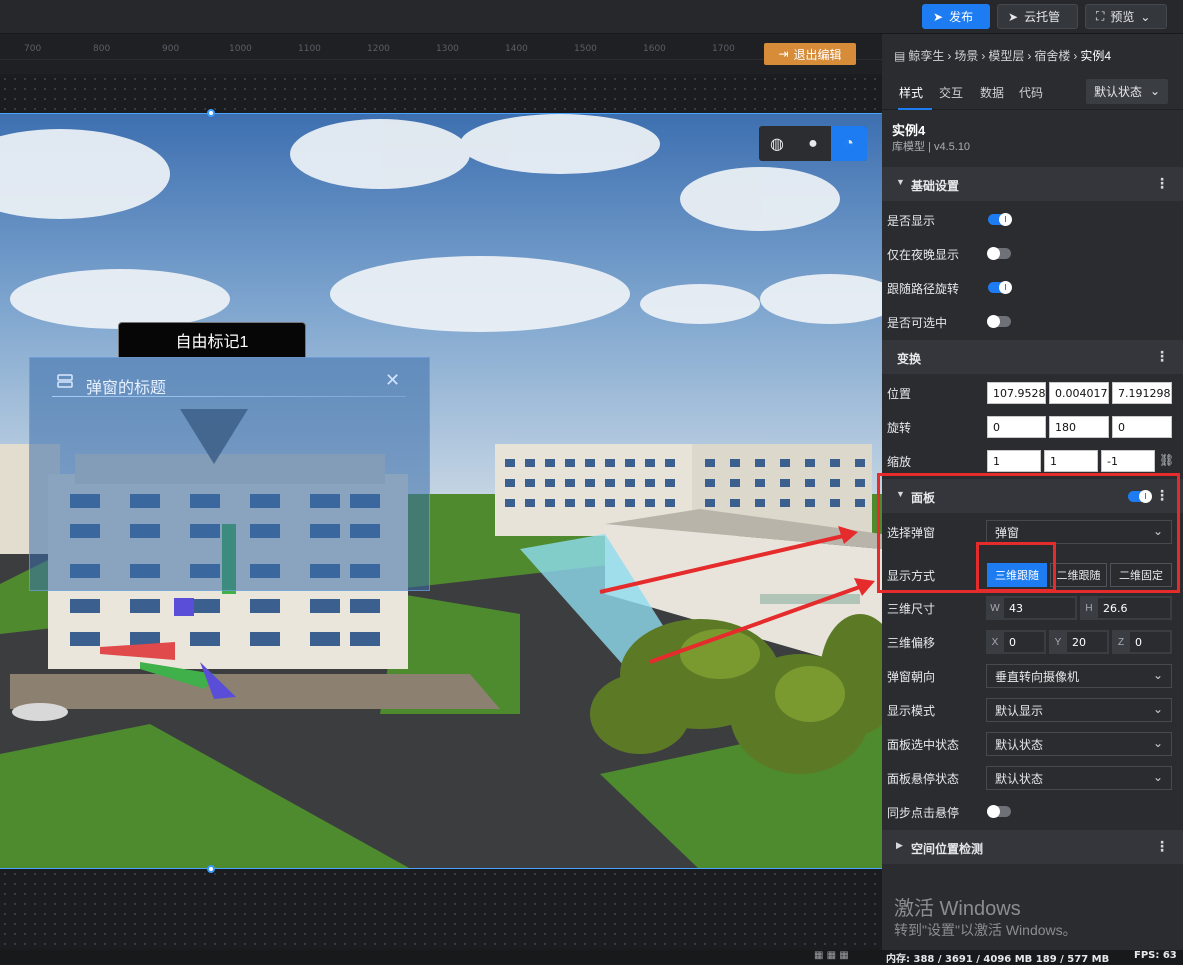 The image size is (1183, 965). What do you see at coordinates (1118, 92) in the screenshot?
I see `state-select-value: 默认状态` at bounding box center [1118, 92].